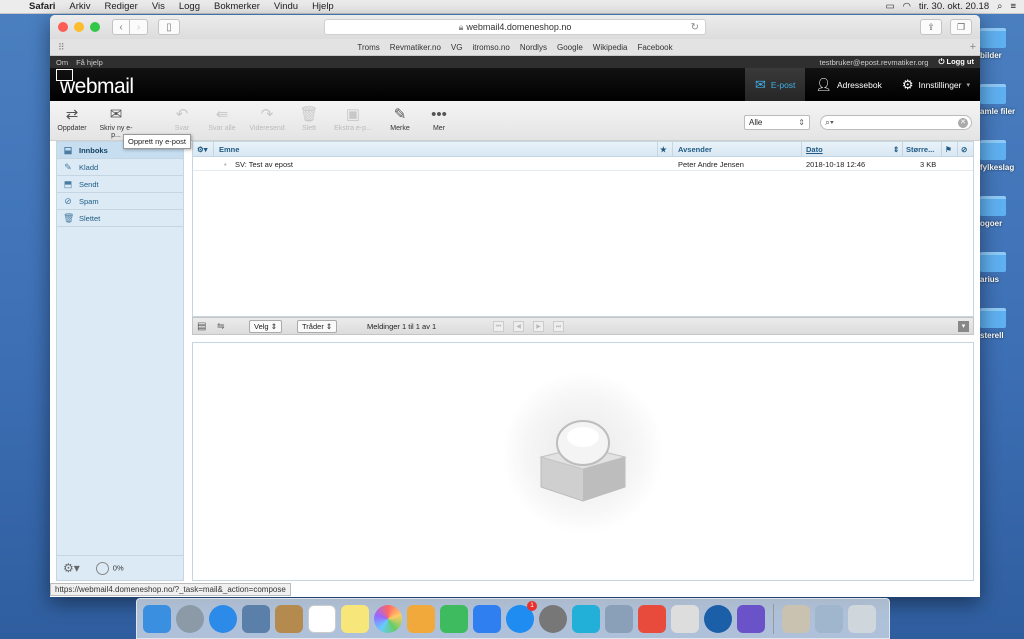  I want to click on threads-dropdown: Tråder ⇕, so click(317, 326).